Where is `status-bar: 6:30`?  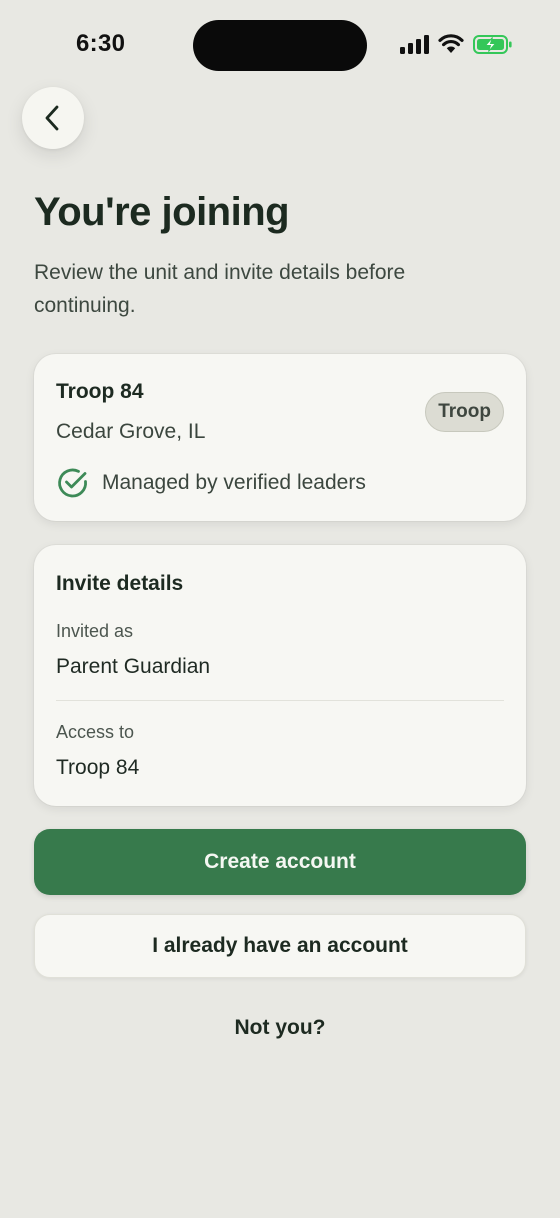
status-bar: 6:30 is located at coordinates (280, 46).